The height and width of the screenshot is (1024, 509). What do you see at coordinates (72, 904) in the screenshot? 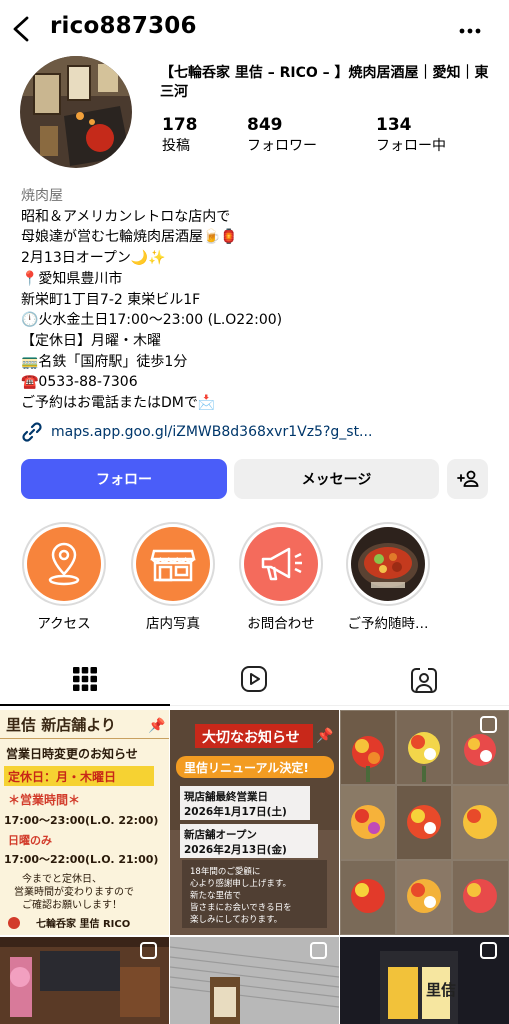
I see `post1-note: ご確認お願いします！` at bounding box center [72, 904].